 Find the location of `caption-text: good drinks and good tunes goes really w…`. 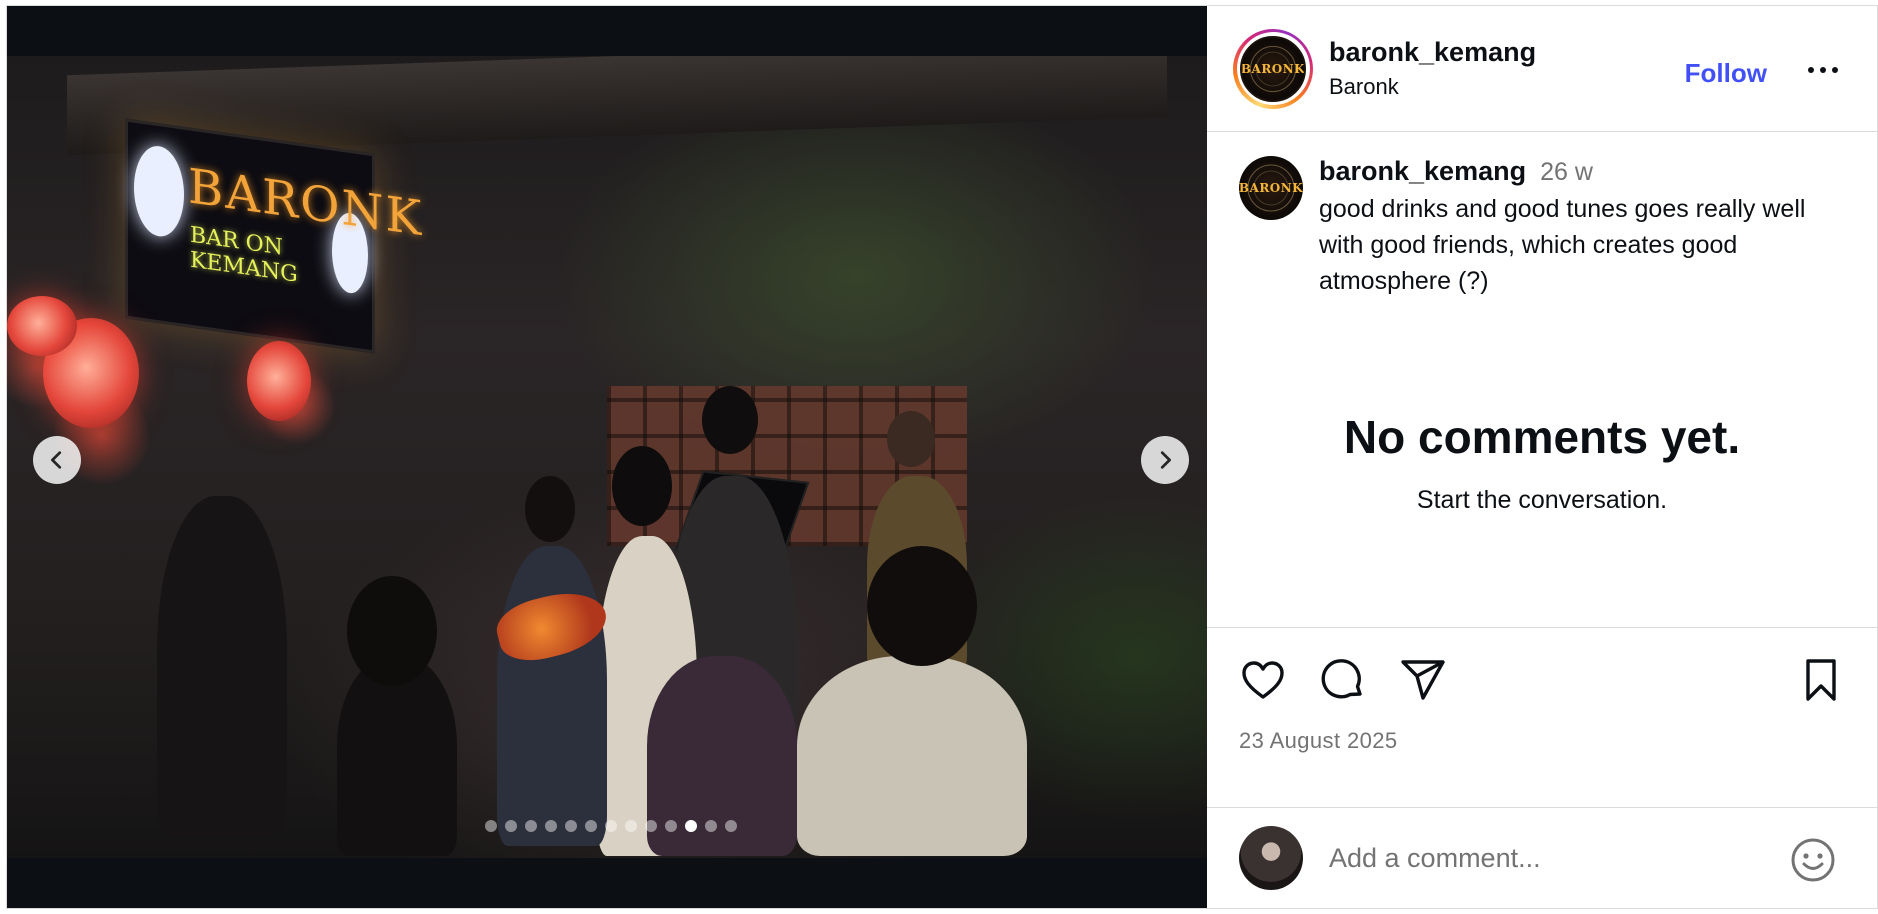

caption-text: good drinks and good tunes goes really w… is located at coordinates (1562, 245).